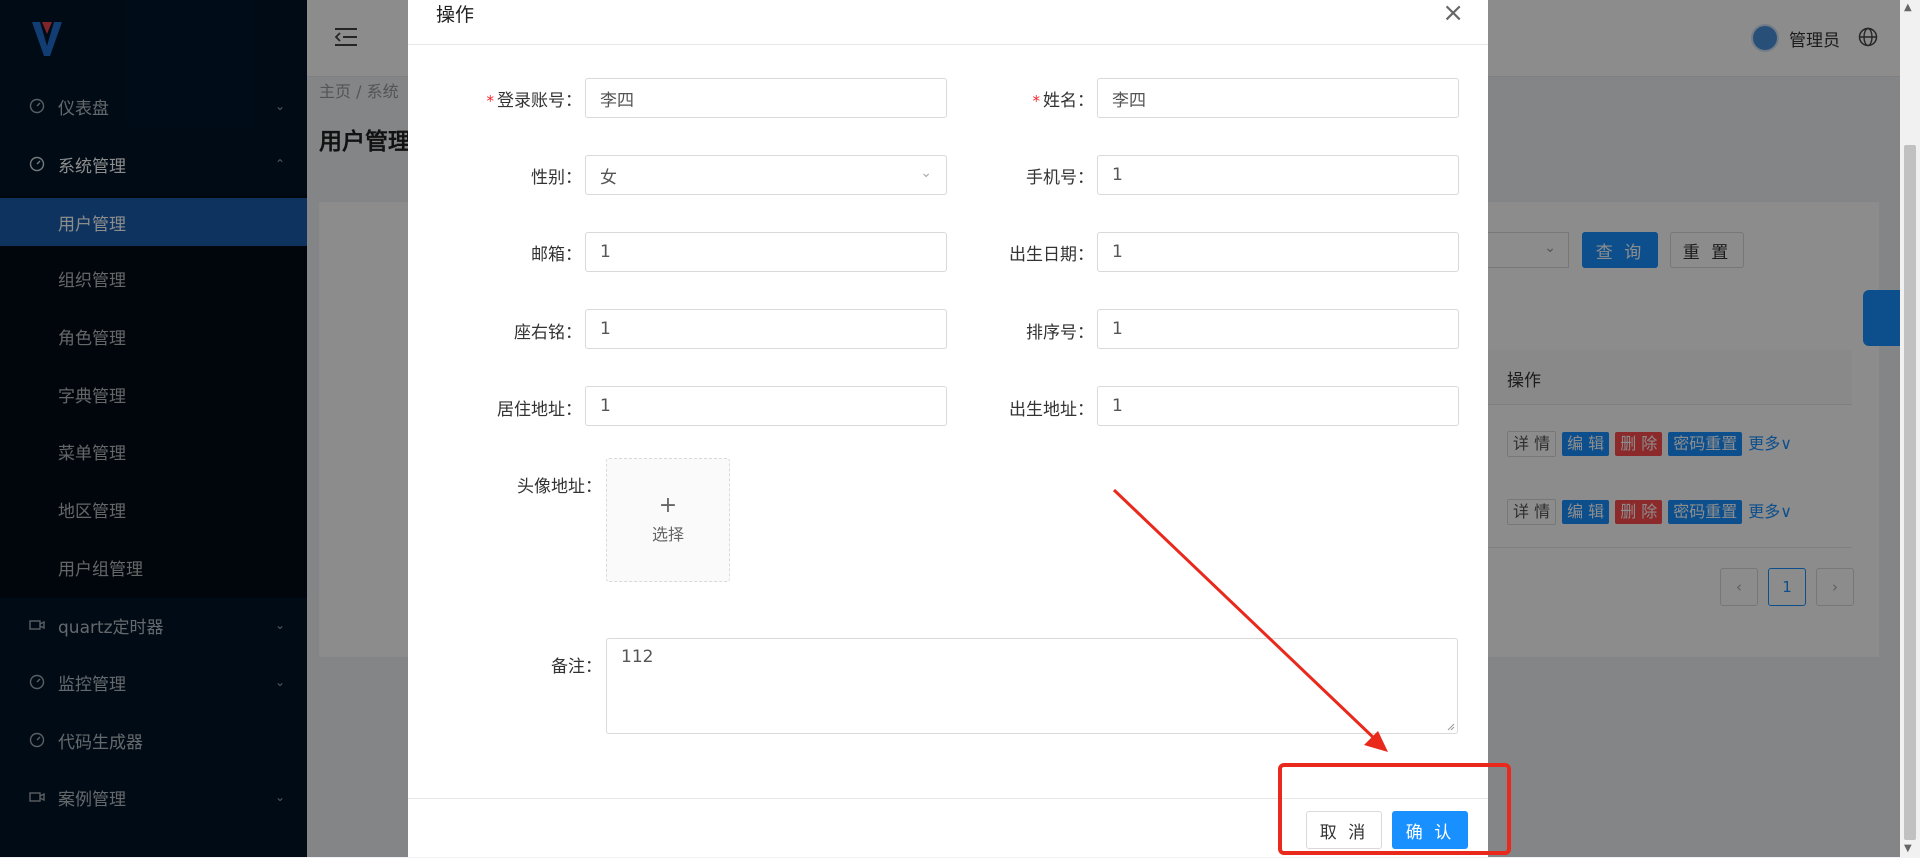  Describe the element at coordinates (1430, 830) in the screenshot. I see `confirm-button: 确 认` at that location.